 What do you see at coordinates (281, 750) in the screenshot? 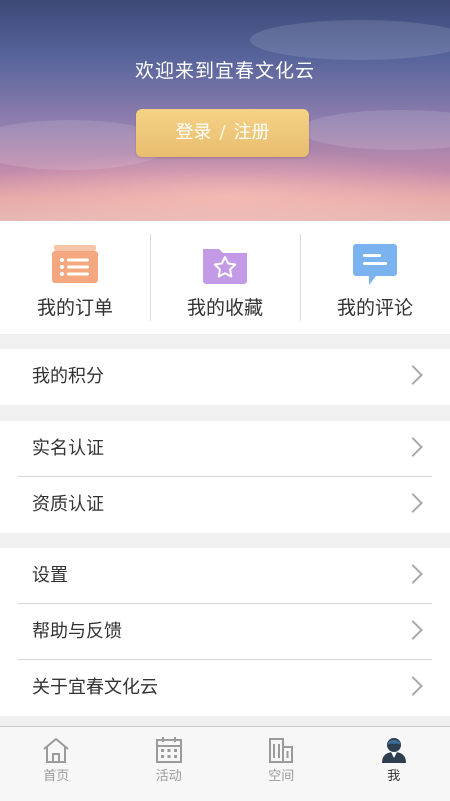
I see `building-icon` at bounding box center [281, 750].